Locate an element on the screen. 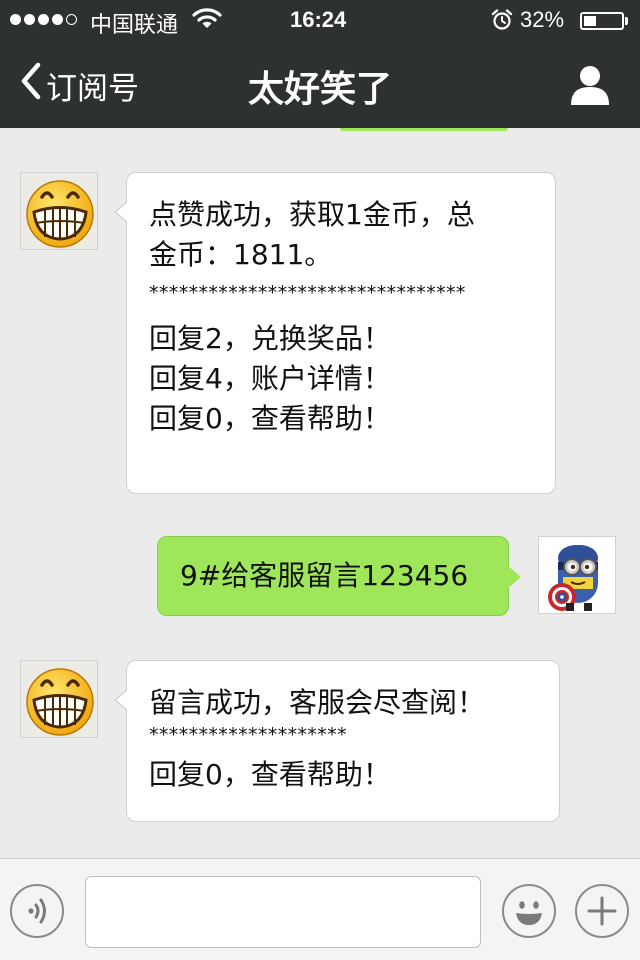  smiley-icon is located at coordinates (529, 913).